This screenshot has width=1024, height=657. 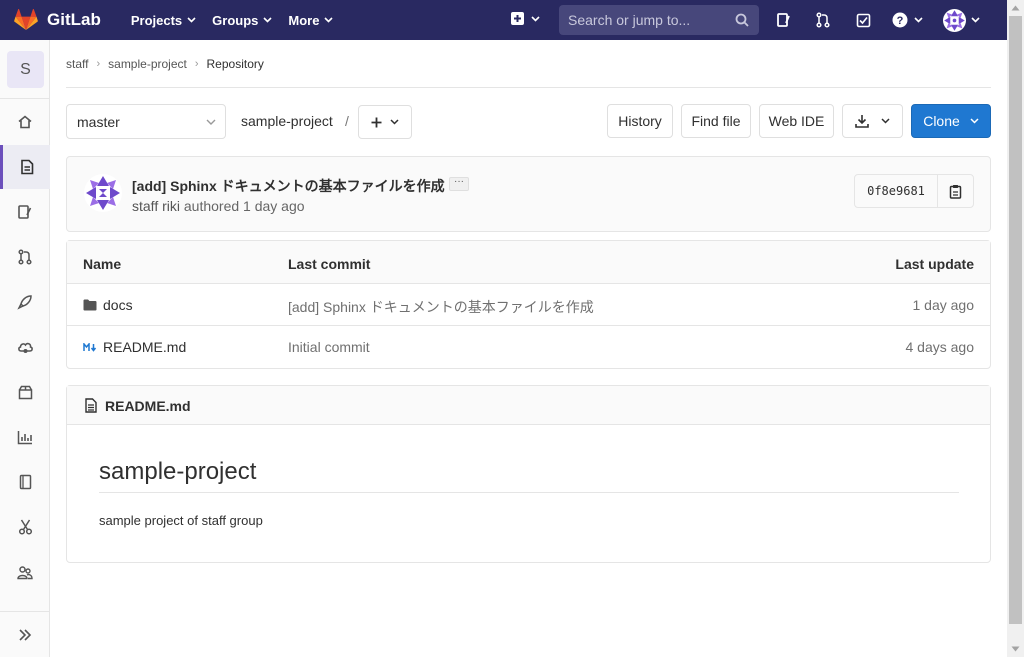 What do you see at coordinates (25, 69) in the screenshot?
I see `project-avatar: S` at bounding box center [25, 69].